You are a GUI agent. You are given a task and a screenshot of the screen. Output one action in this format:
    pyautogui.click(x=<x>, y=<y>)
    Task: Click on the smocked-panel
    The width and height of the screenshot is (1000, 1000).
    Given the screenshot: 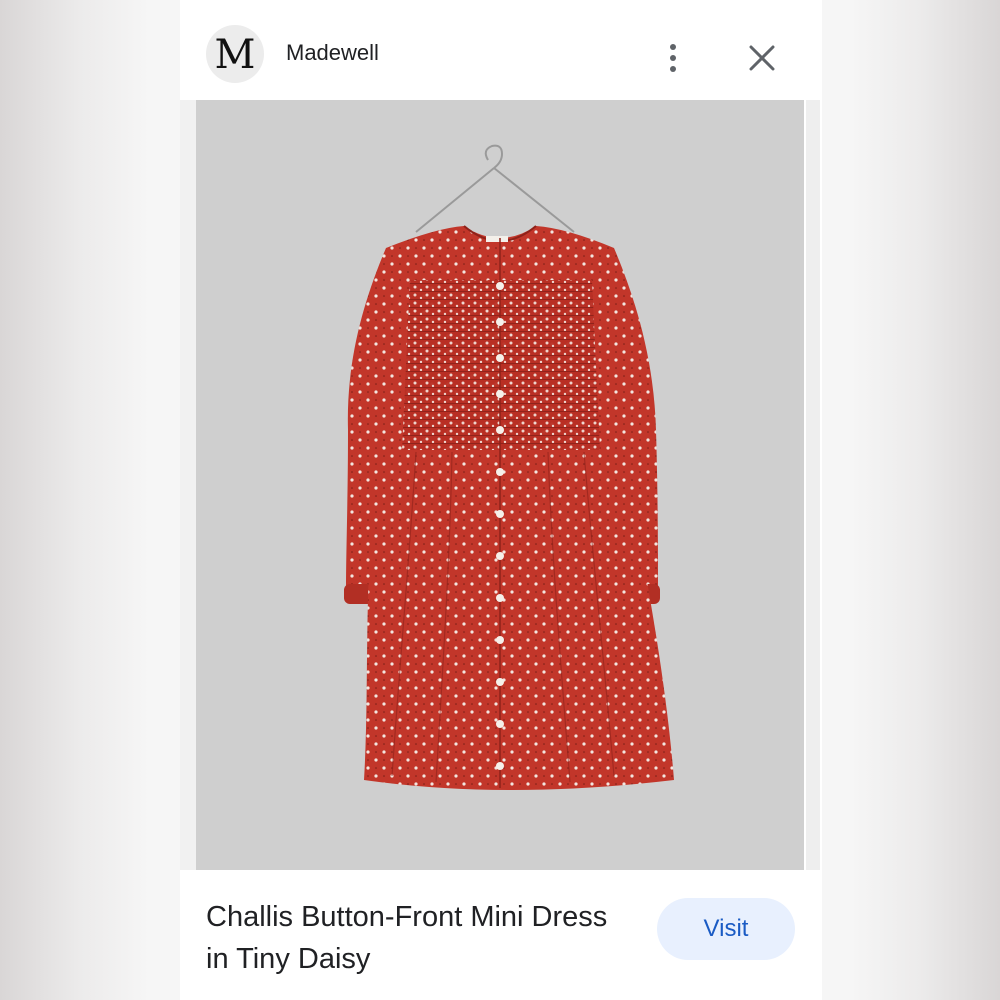 What is the action you would take?
    pyautogui.click(x=501, y=365)
    